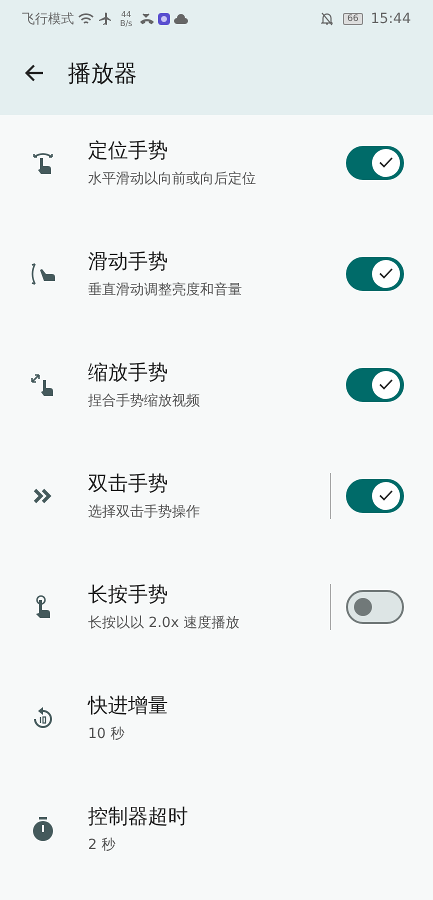 The width and height of the screenshot is (433, 900). Describe the element at coordinates (128, 261) in the screenshot. I see `setting-title: 滑动手势` at that location.